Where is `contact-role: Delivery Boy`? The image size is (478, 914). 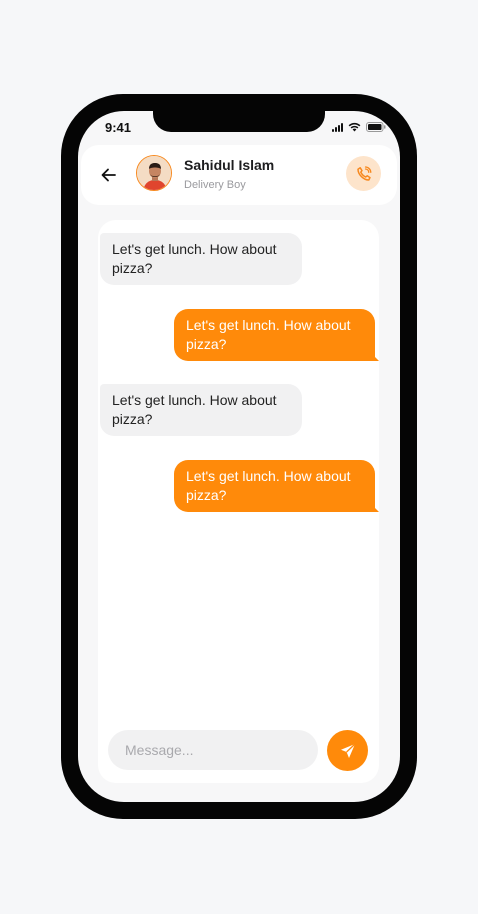 contact-role: Delivery Boy is located at coordinates (215, 185).